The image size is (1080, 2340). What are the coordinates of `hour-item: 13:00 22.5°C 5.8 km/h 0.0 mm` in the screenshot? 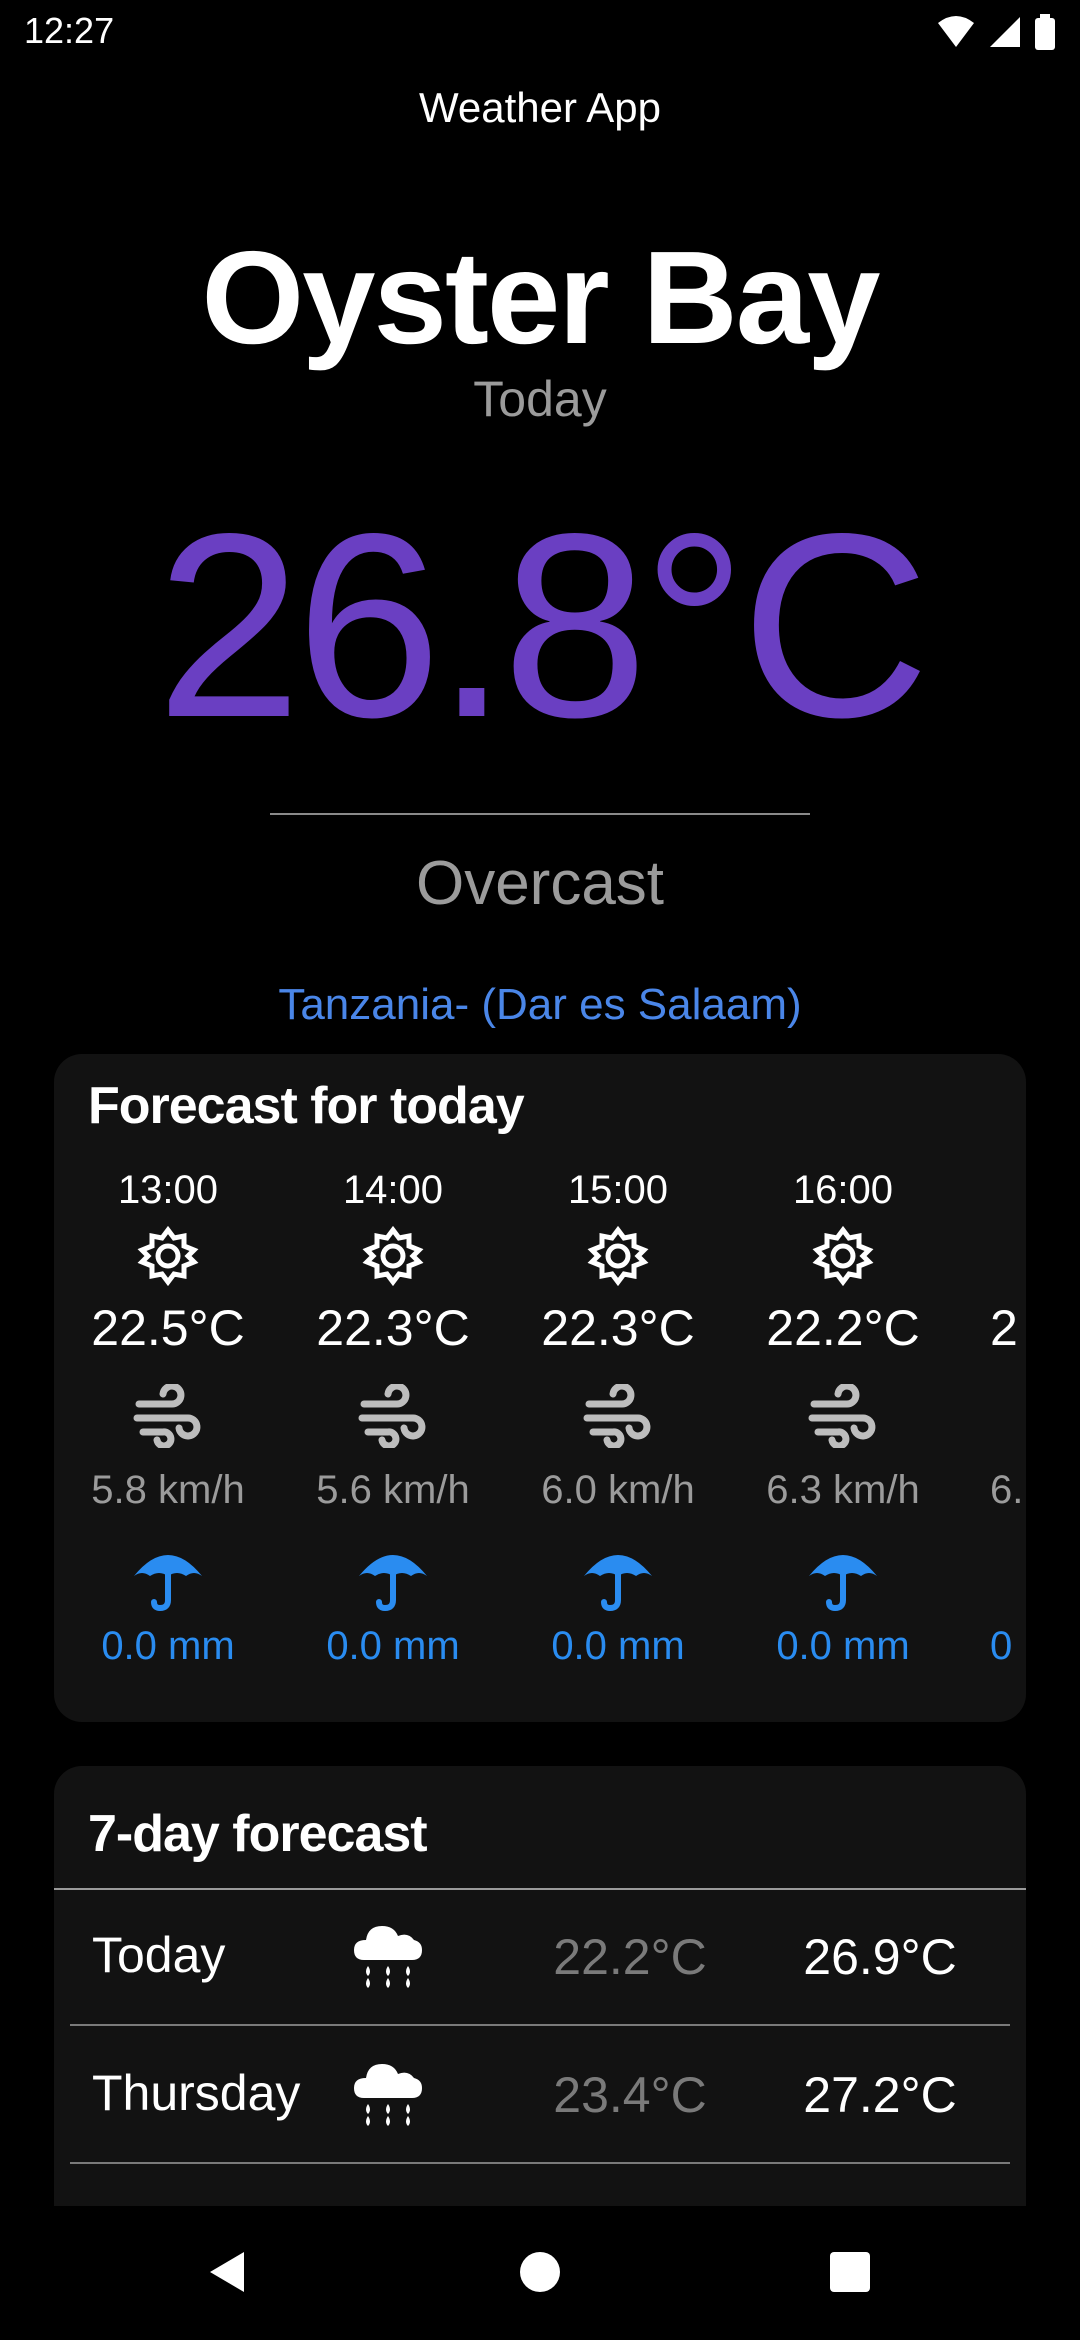 It's located at (168, 1418).